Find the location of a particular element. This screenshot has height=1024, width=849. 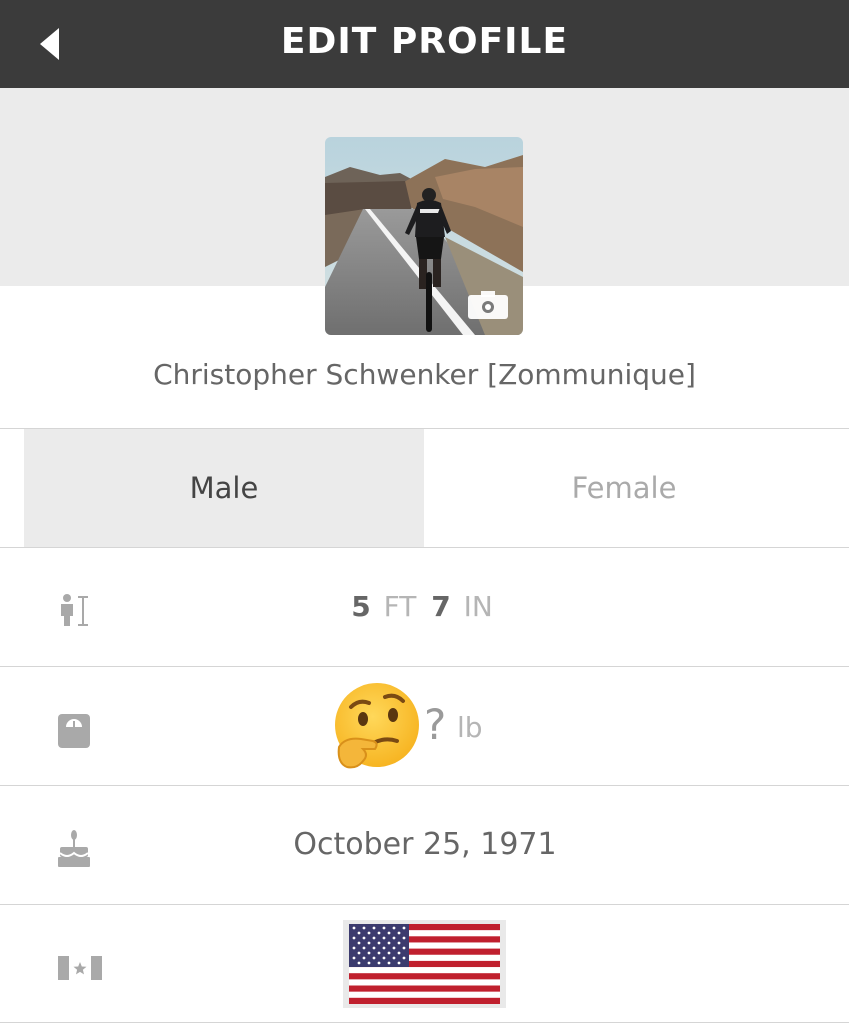

page-title: EDIT PROFILE is located at coordinates (424, 41).